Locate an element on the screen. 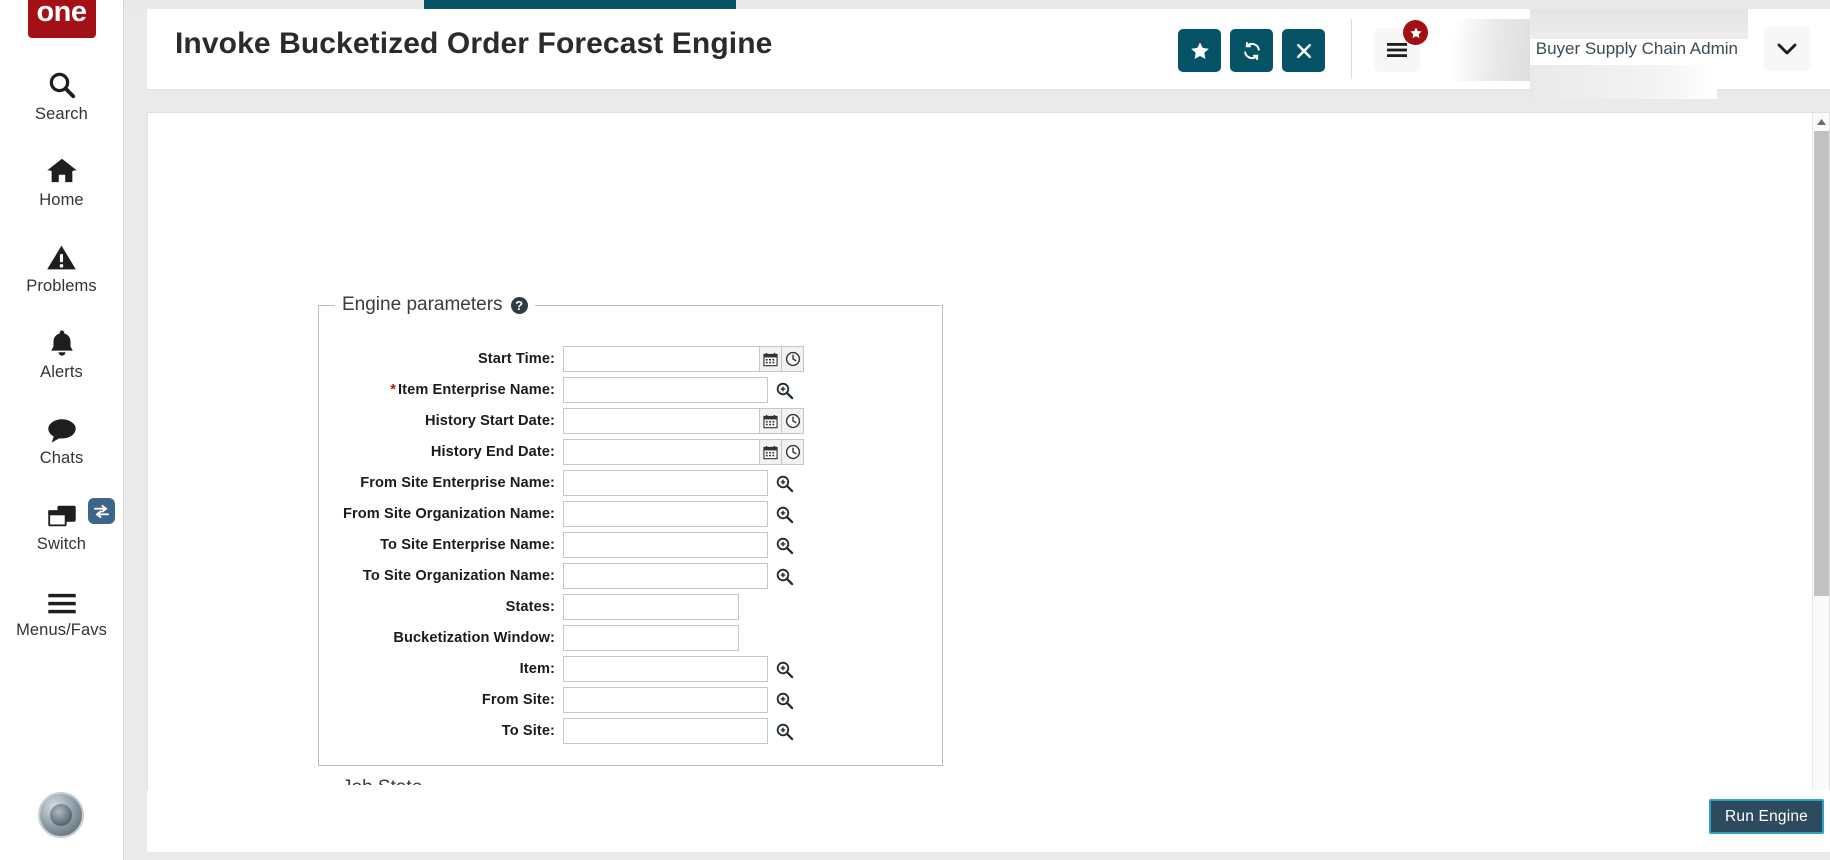  sidebar-item-switch: Switch is located at coordinates (61, 525).